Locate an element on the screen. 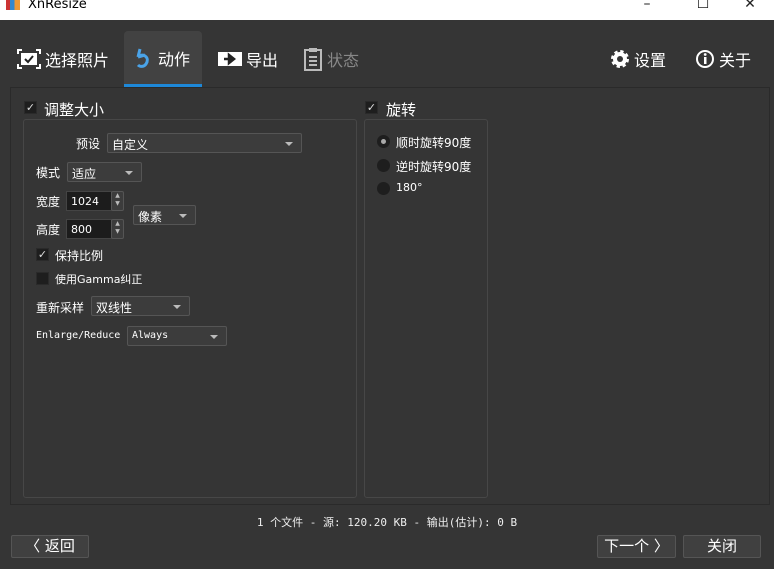  tab-label: 状态 is located at coordinates (343, 60).